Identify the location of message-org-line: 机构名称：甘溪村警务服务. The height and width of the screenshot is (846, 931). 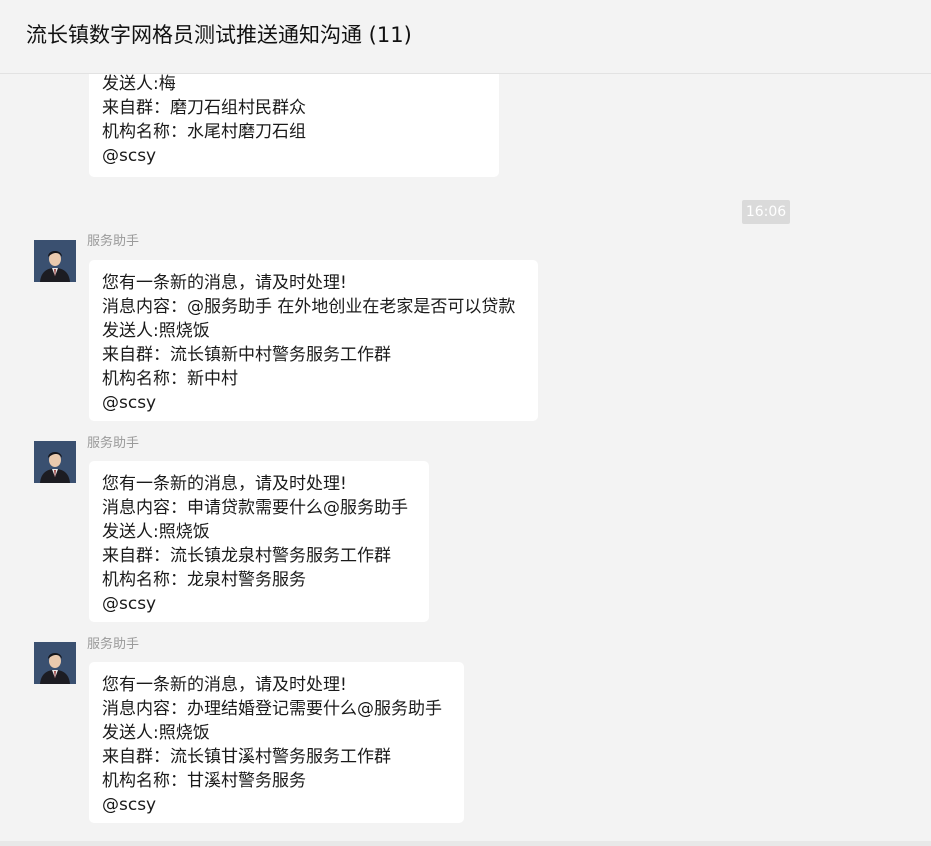
(204, 781).